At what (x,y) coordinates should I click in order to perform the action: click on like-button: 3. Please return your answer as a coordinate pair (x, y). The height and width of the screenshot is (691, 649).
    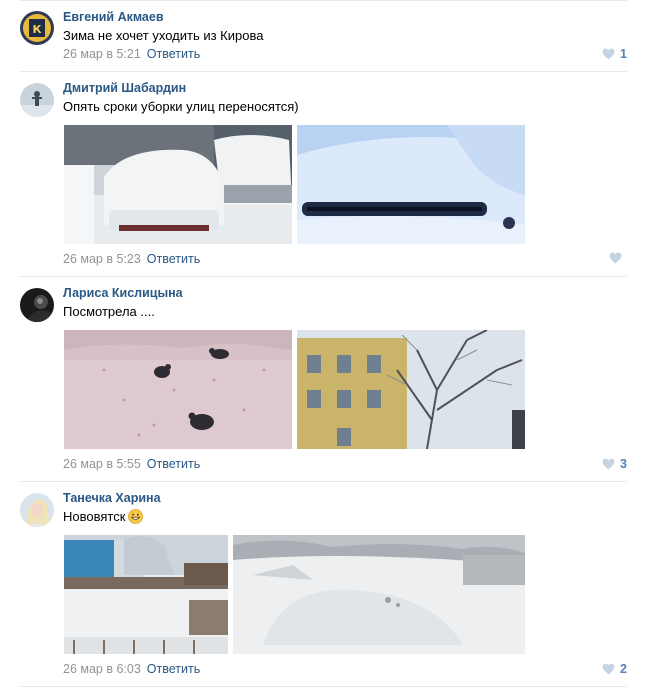
    Looking at the image, I should click on (614, 464).